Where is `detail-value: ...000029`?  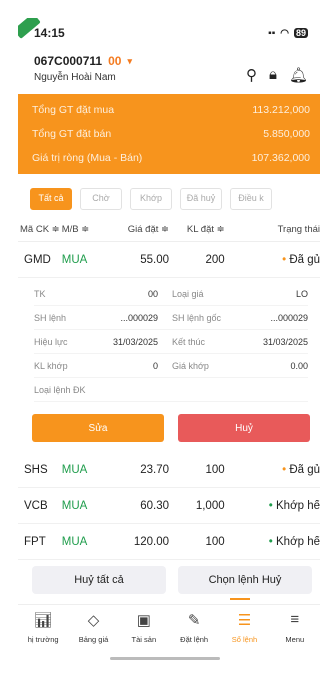 detail-value: ...000029 is located at coordinates (289, 317).